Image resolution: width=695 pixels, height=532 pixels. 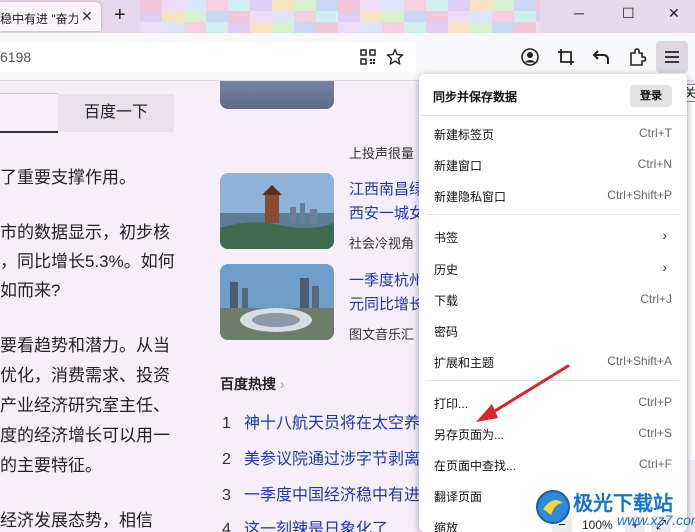 I want to click on tab-strip-background, so click(x=340, y=16).